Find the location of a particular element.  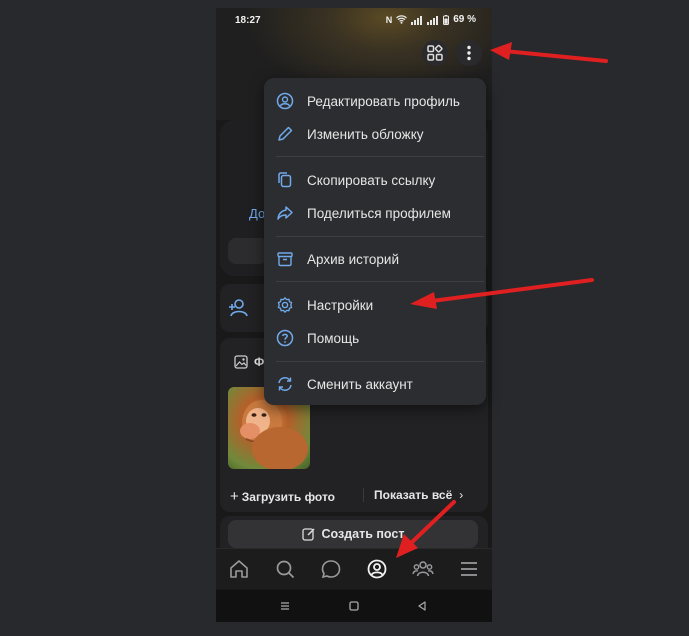

services-button is located at coordinates (435, 53).